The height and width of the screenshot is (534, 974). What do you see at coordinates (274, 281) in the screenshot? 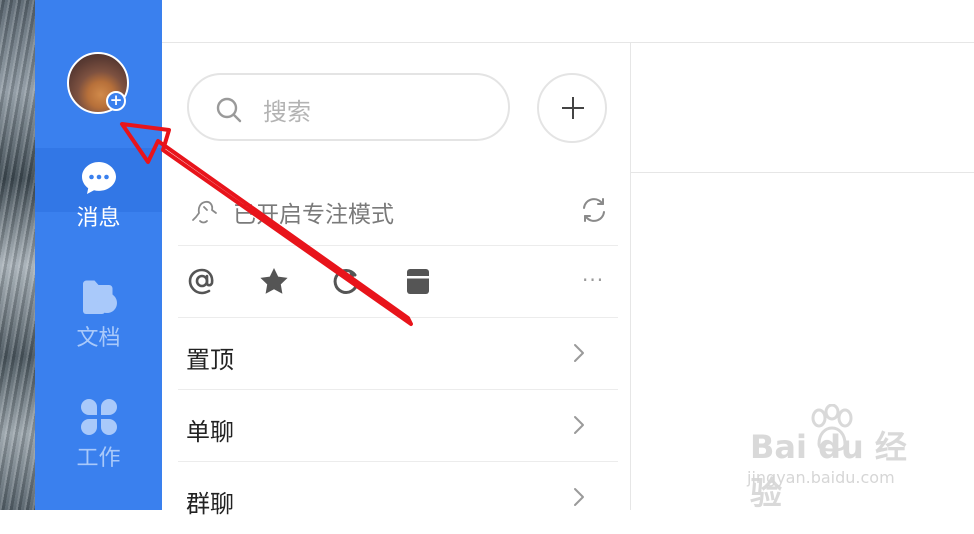
I see `star-icon` at bounding box center [274, 281].